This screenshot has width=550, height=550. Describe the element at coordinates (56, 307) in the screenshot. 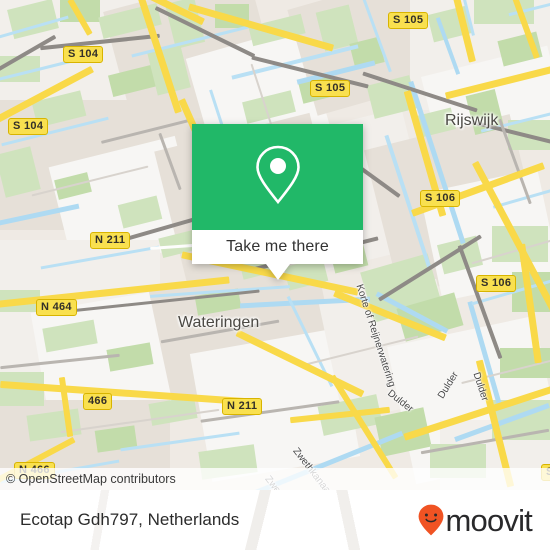

I see `road-shield-n464: N 464` at that location.